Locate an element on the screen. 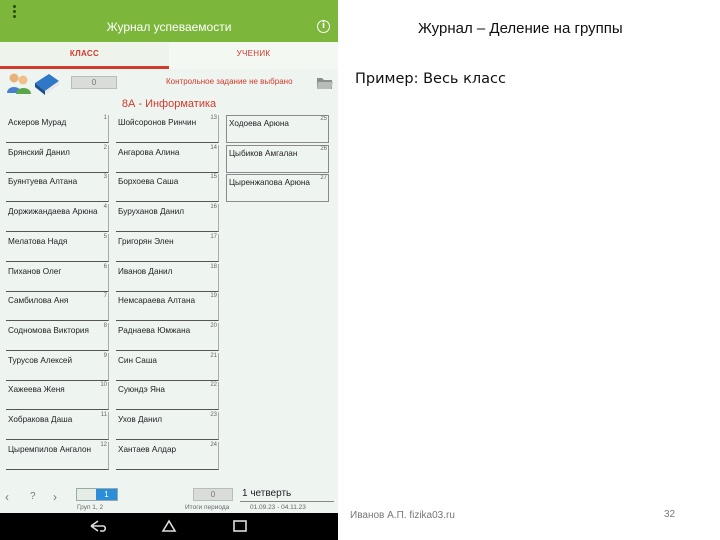 The height and width of the screenshot is (540, 720). student-cell: Пиханов Олег 6 is located at coordinates (57, 277).